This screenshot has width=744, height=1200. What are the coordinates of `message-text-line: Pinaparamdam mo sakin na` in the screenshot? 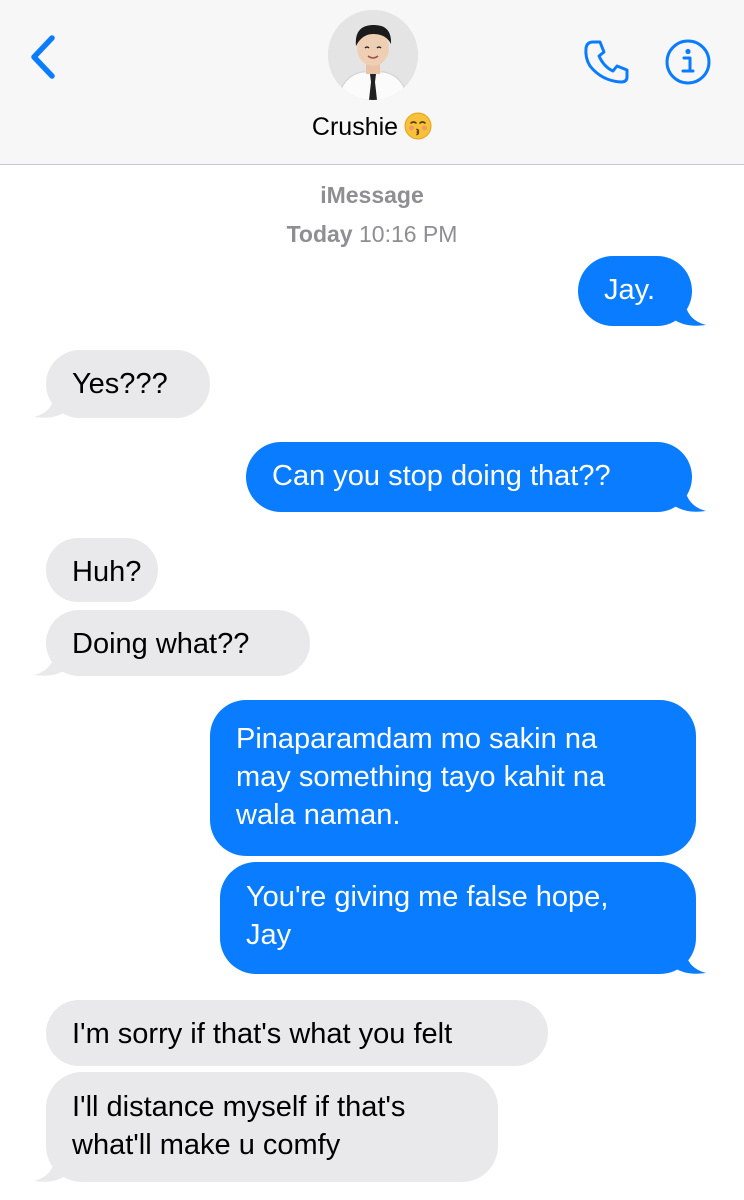 It's located at (417, 739).